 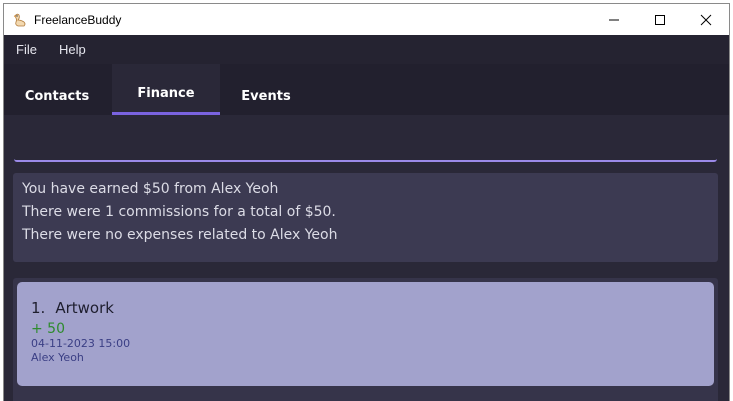 I want to click on tab-finance: Finance, so click(x=166, y=89).